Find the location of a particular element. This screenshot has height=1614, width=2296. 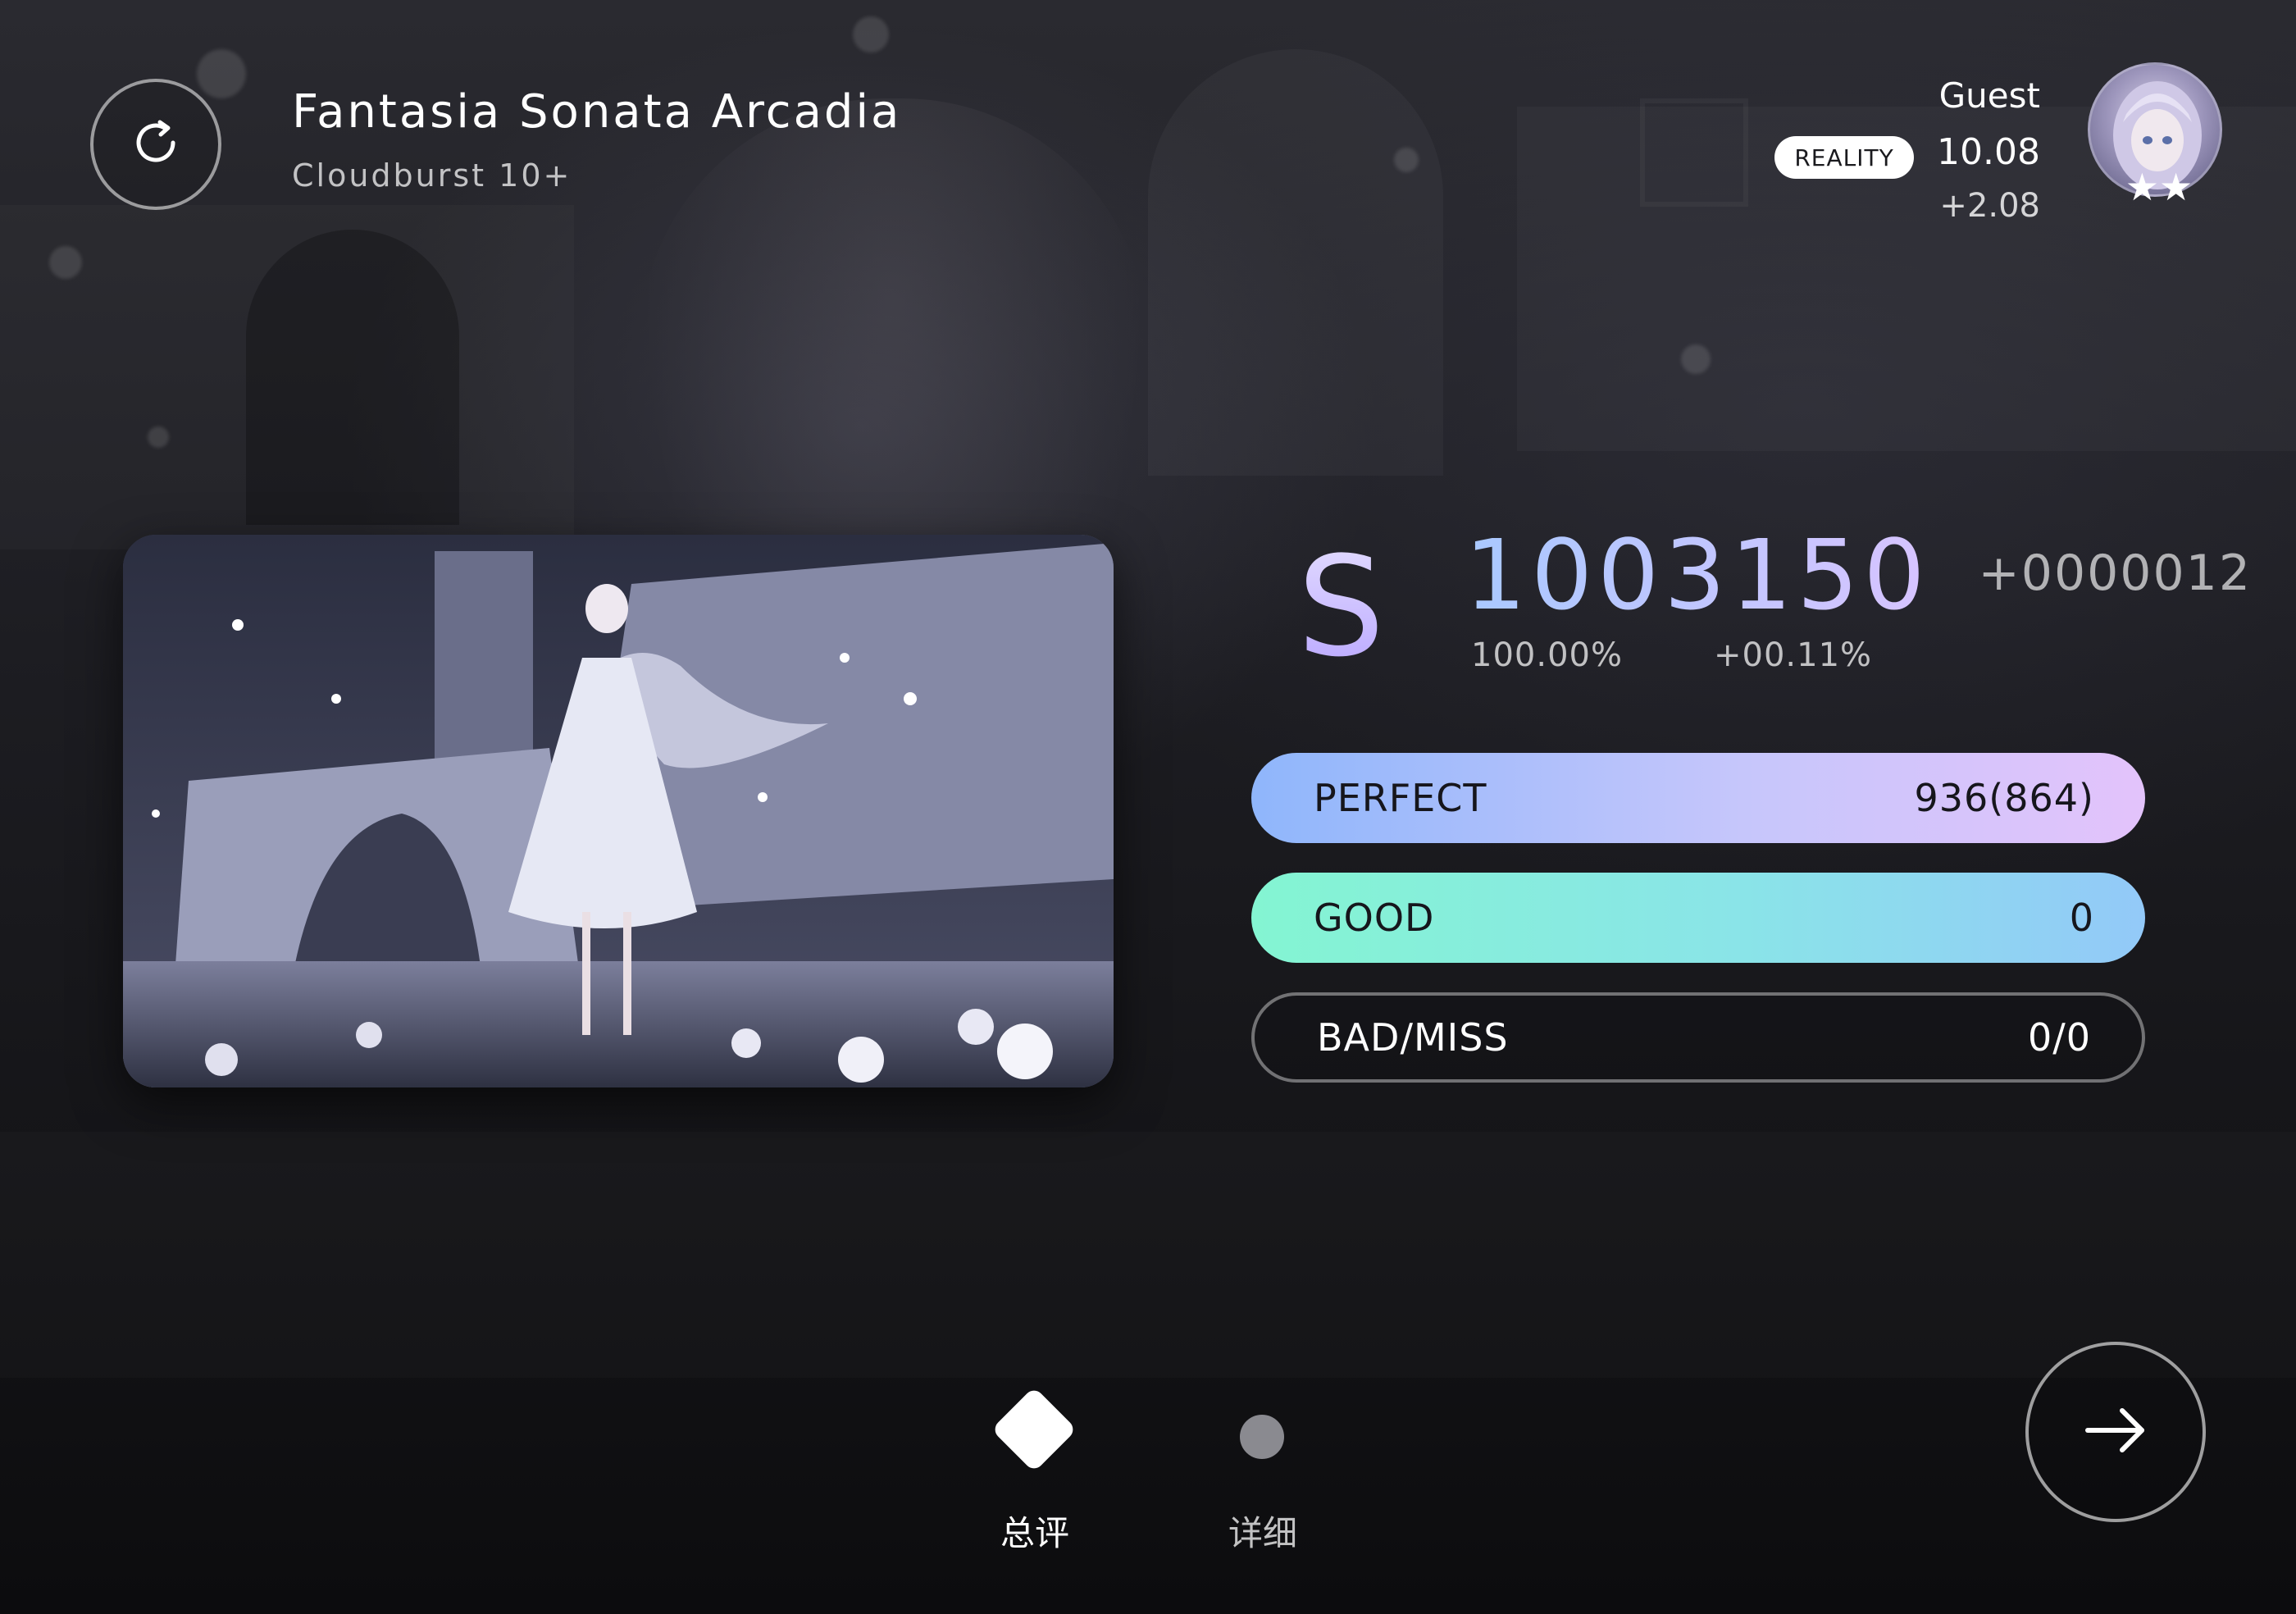

player-name: Guest is located at coordinates (1989, 95).